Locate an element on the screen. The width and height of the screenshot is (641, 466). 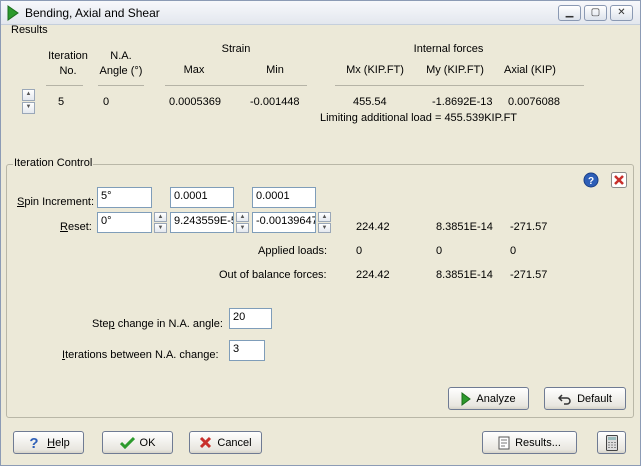
header-iteration: Iteration No. is located at coordinates (68, 64).